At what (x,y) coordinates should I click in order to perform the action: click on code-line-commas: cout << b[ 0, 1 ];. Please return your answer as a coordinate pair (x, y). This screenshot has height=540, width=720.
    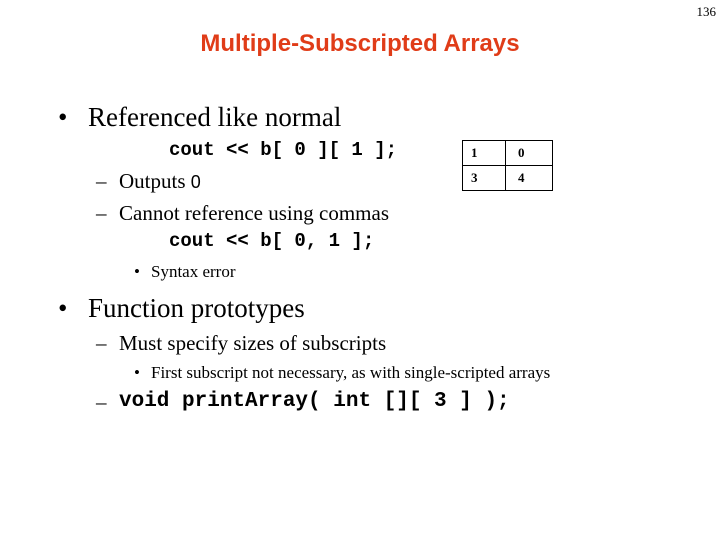
    Looking at the image, I should click on (272, 241).